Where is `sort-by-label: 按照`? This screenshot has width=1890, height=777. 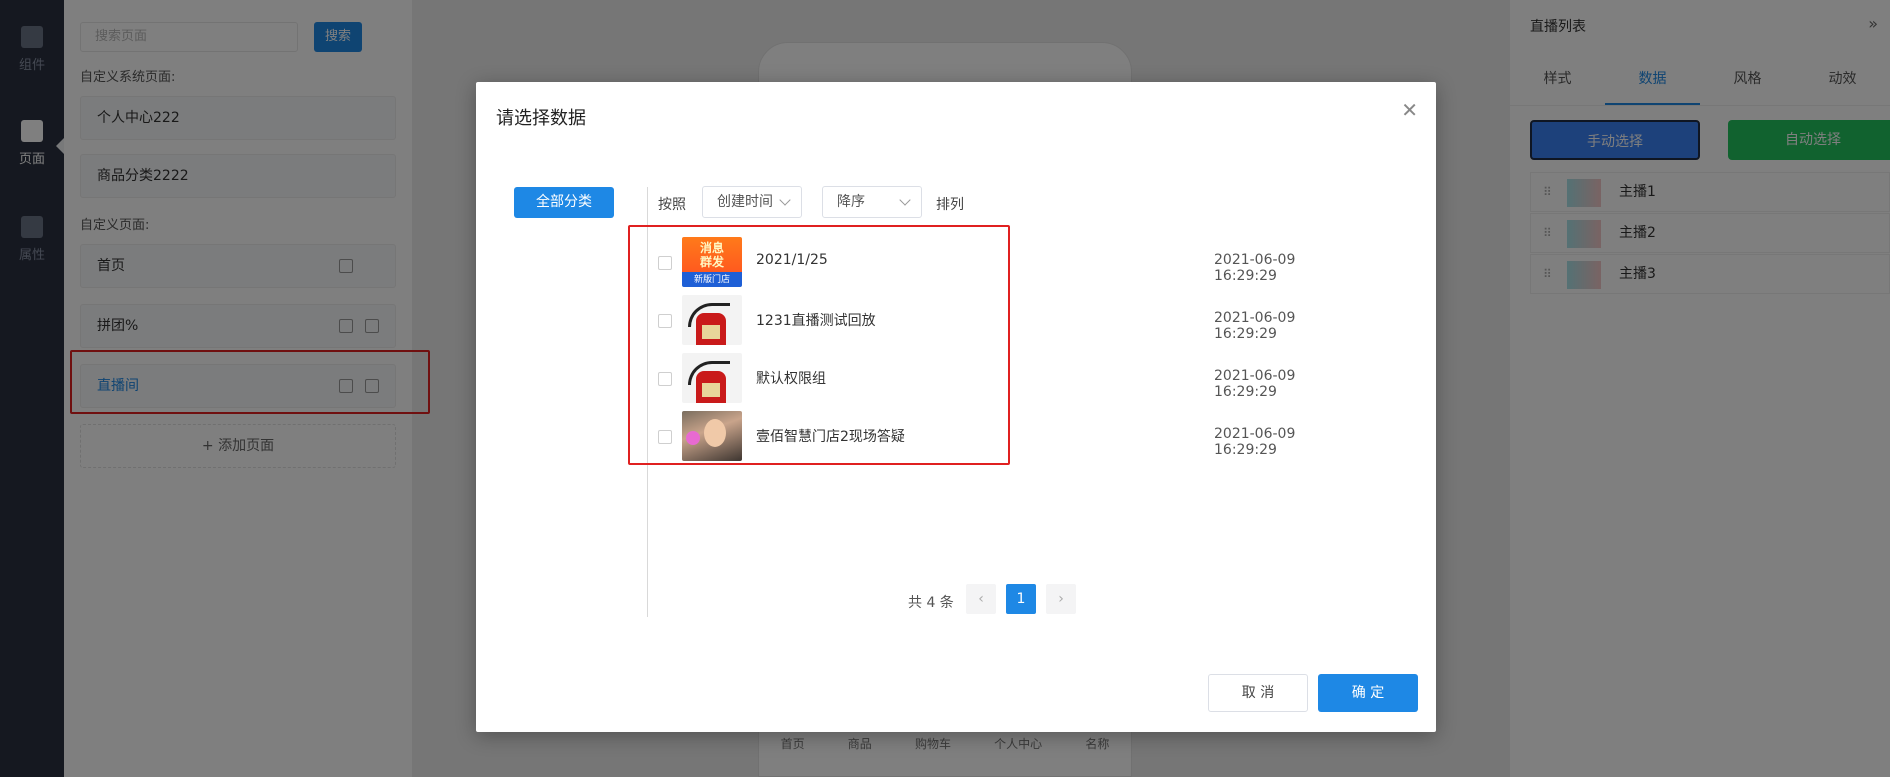 sort-by-label: 按照 is located at coordinates (672, 205).